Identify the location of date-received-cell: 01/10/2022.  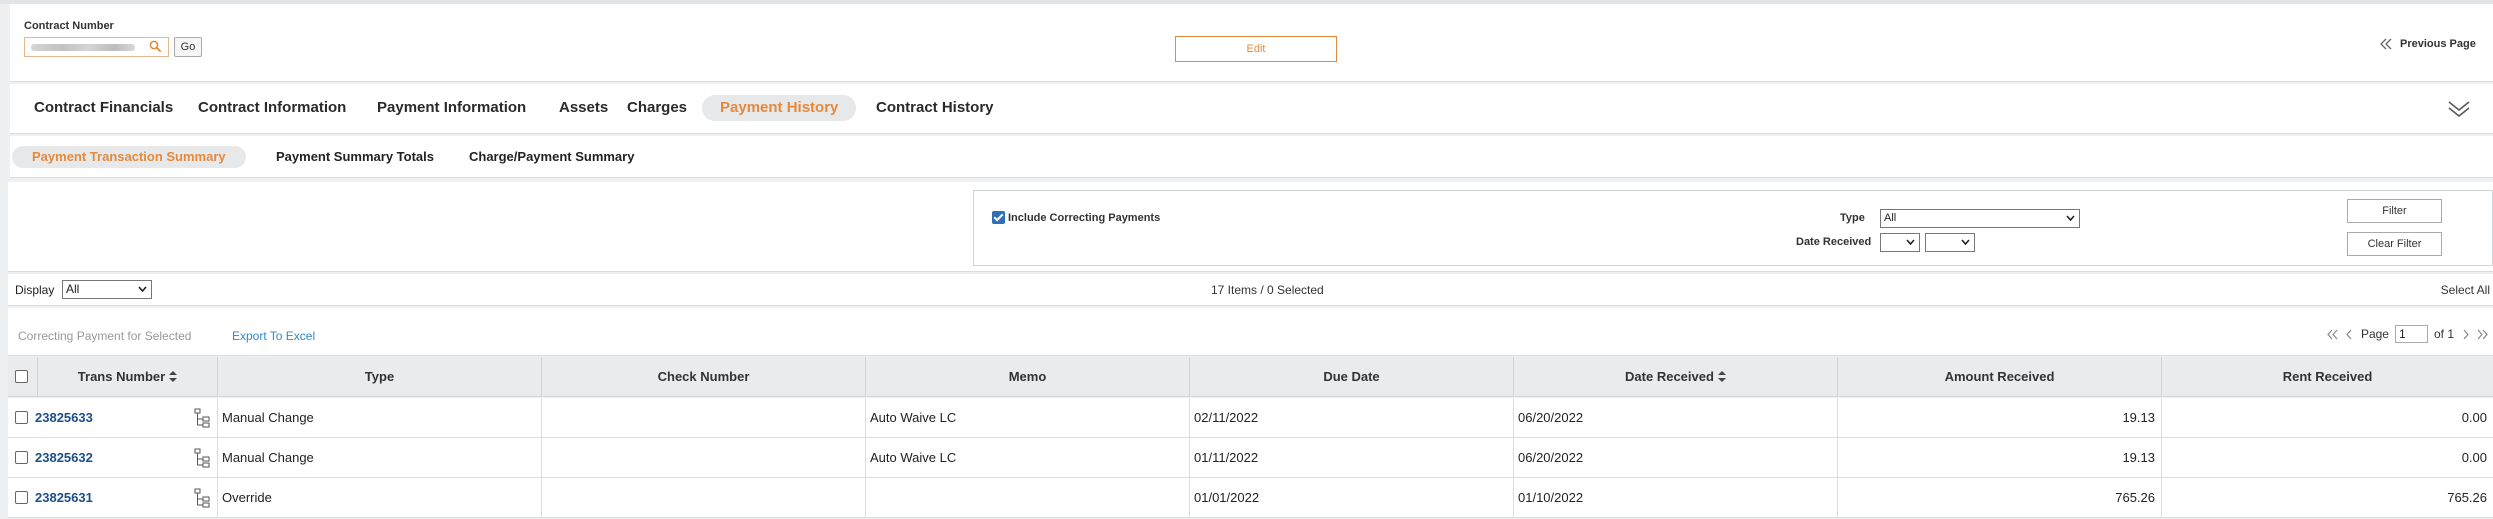
(1676, 498).